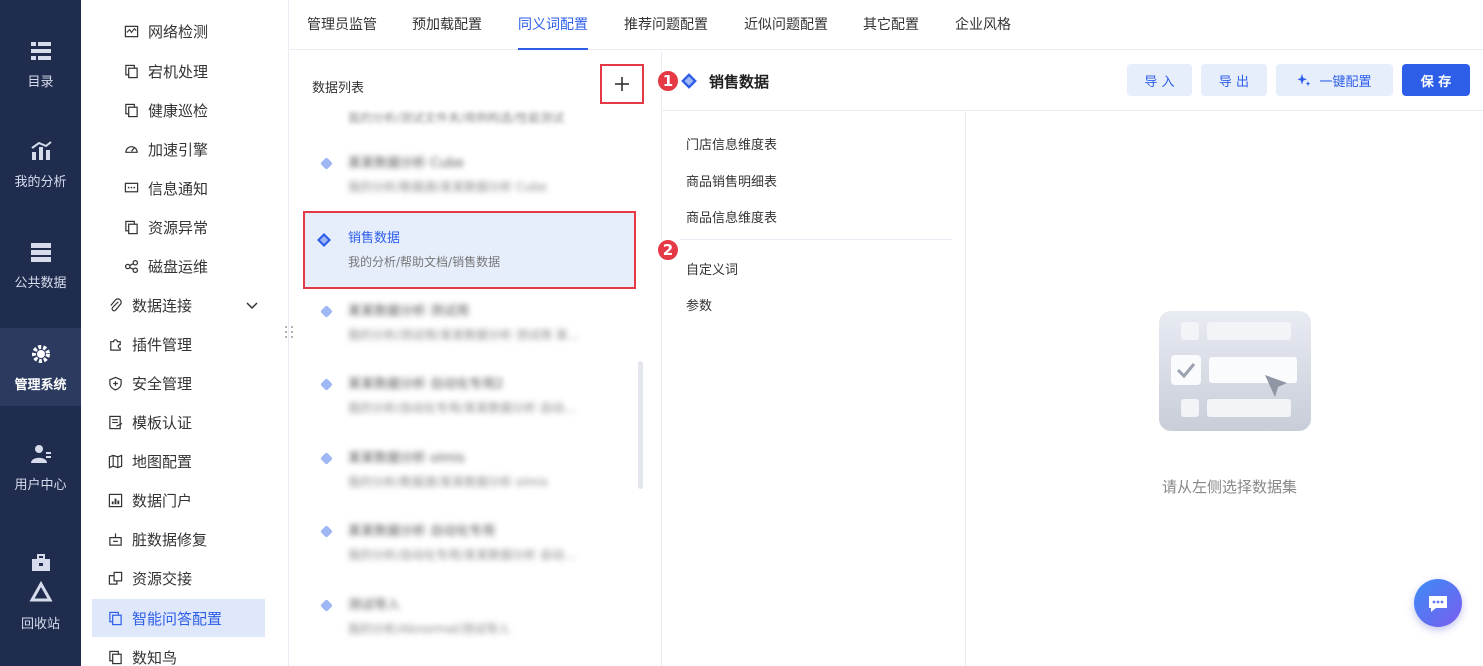 This screenshot has height=666, width=1483. Describe the element at coordinates (185, 31) in the screenshot. I see `menu-item-network-check: 网络检测` at that location.